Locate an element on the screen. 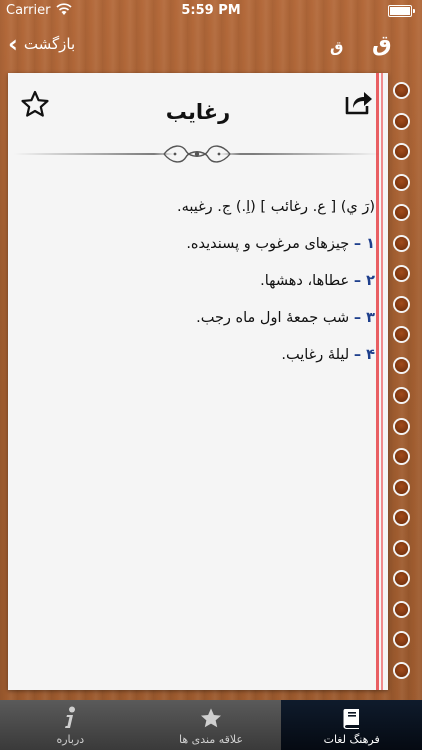  paper-margin-line-light is located at coordinates (382, 381).